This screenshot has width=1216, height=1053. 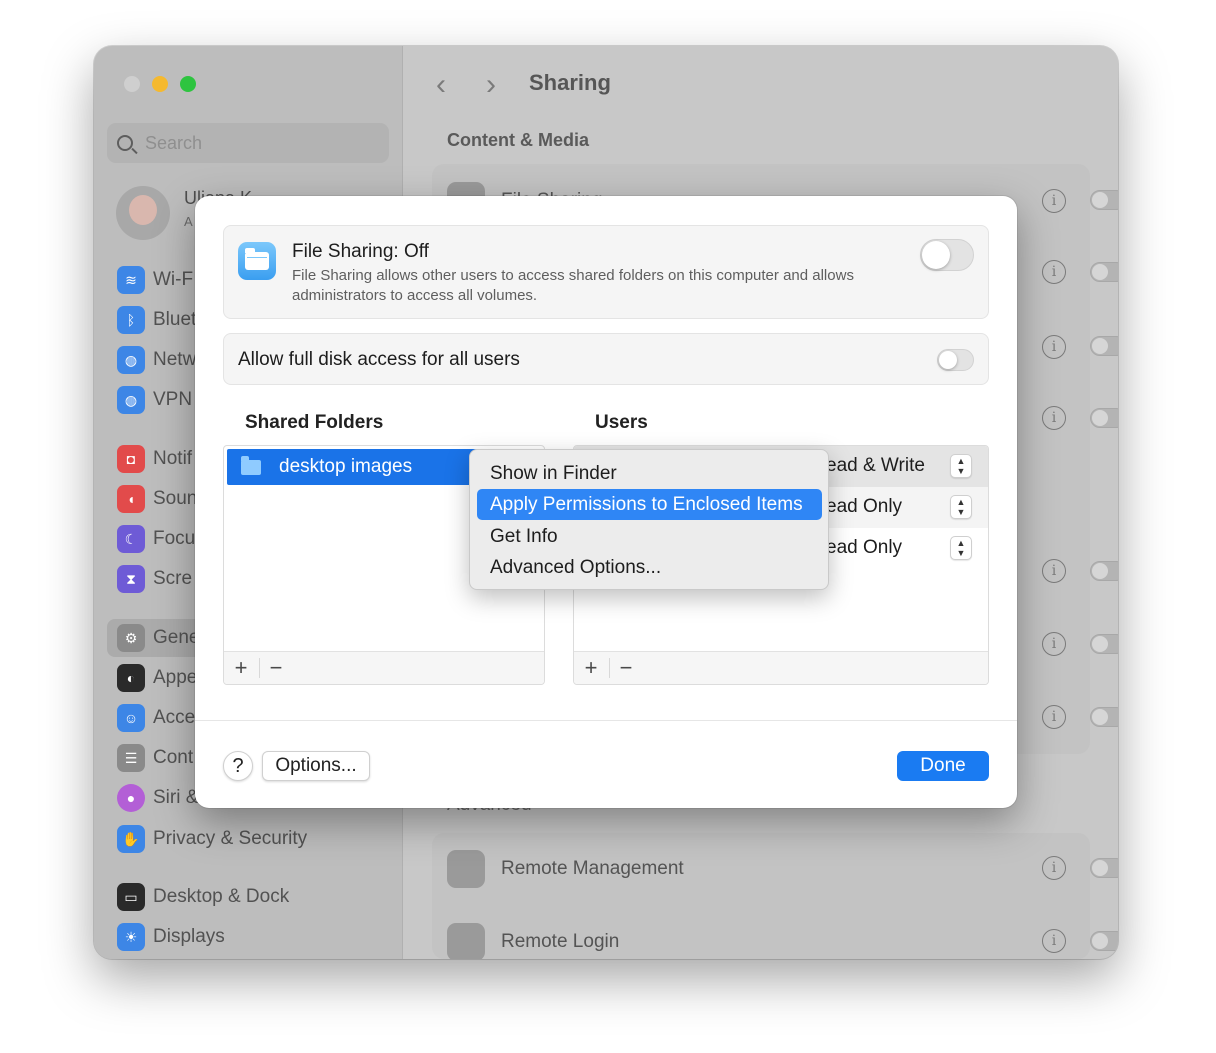 I want to click on done-button: Done, so click(x=943, y=766).